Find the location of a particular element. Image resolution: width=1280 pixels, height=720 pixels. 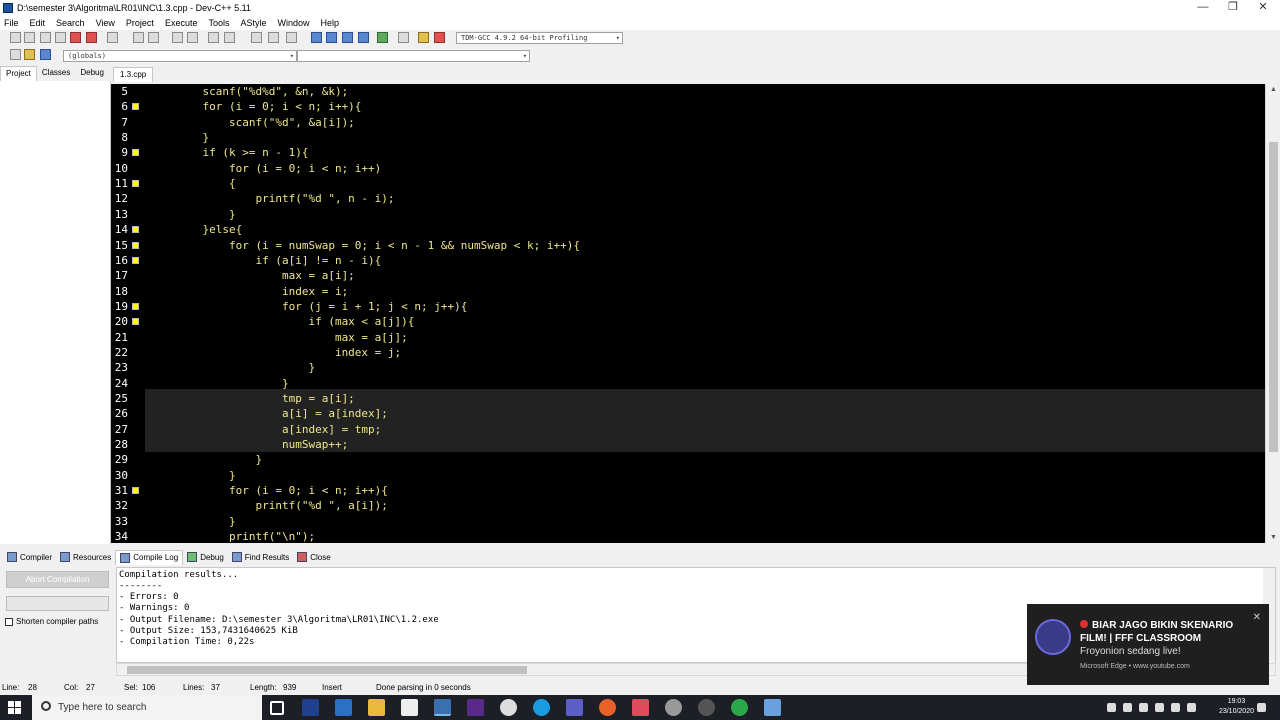

save-all-icon is located at coordinates (60, 37).